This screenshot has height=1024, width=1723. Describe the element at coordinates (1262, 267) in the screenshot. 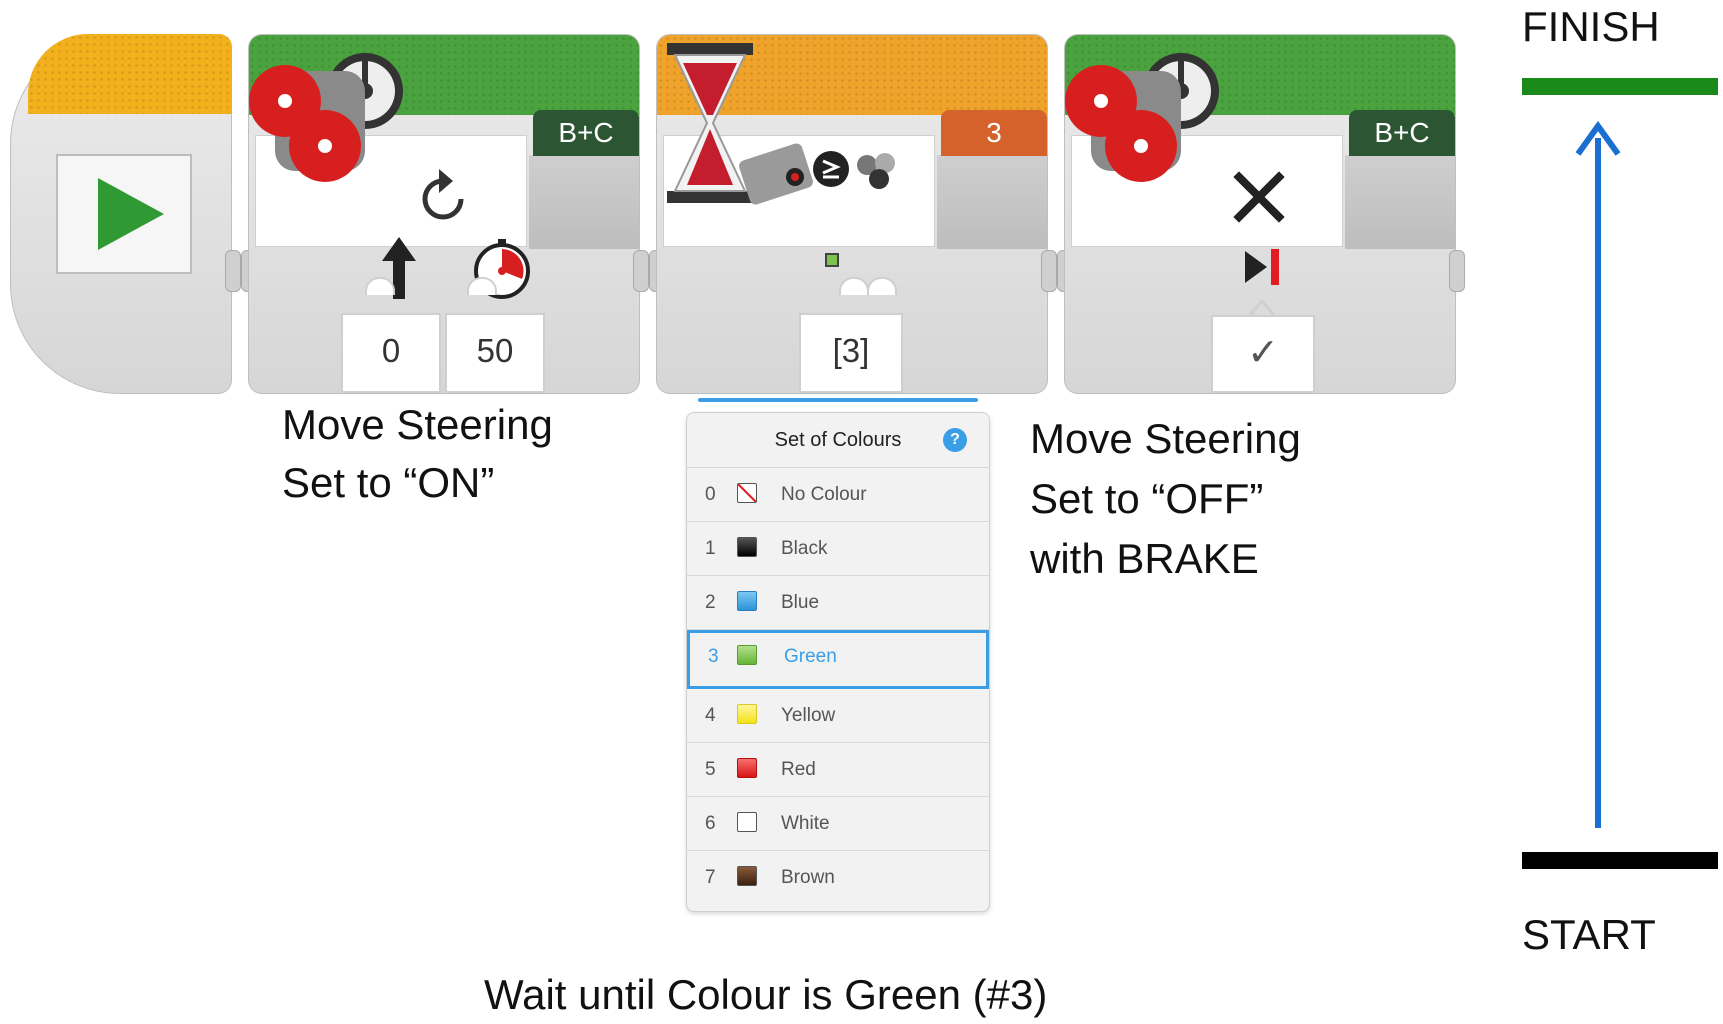

I see `brake-icon` at that location.